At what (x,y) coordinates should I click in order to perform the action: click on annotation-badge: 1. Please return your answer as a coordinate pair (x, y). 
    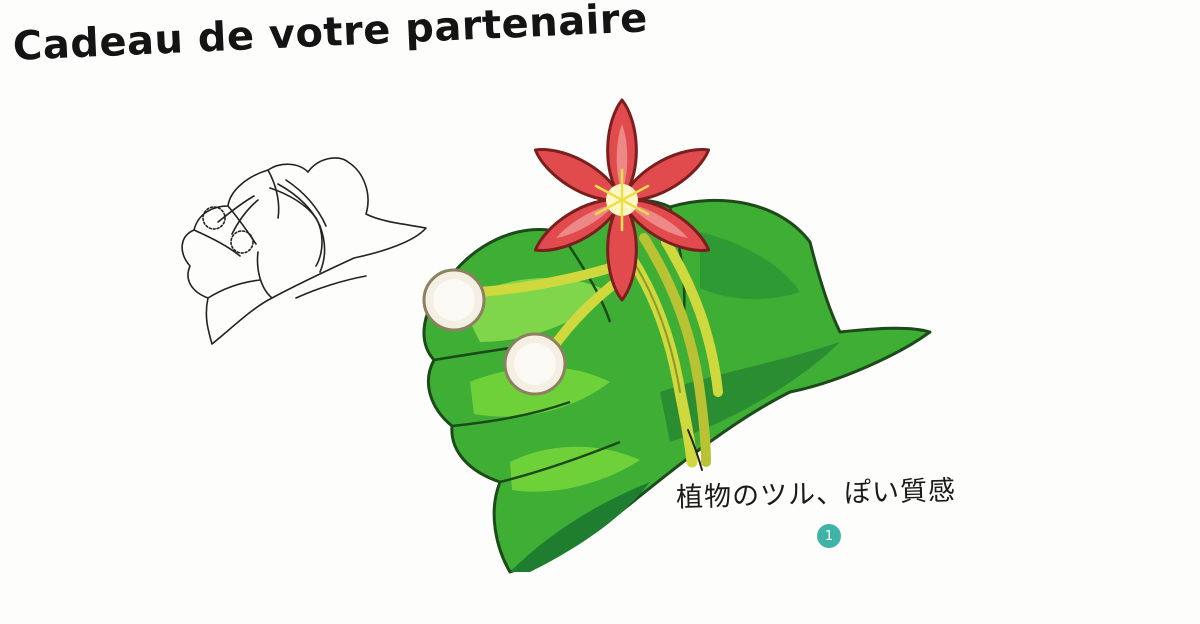
    Looking at the image, I should click on (829, 536).